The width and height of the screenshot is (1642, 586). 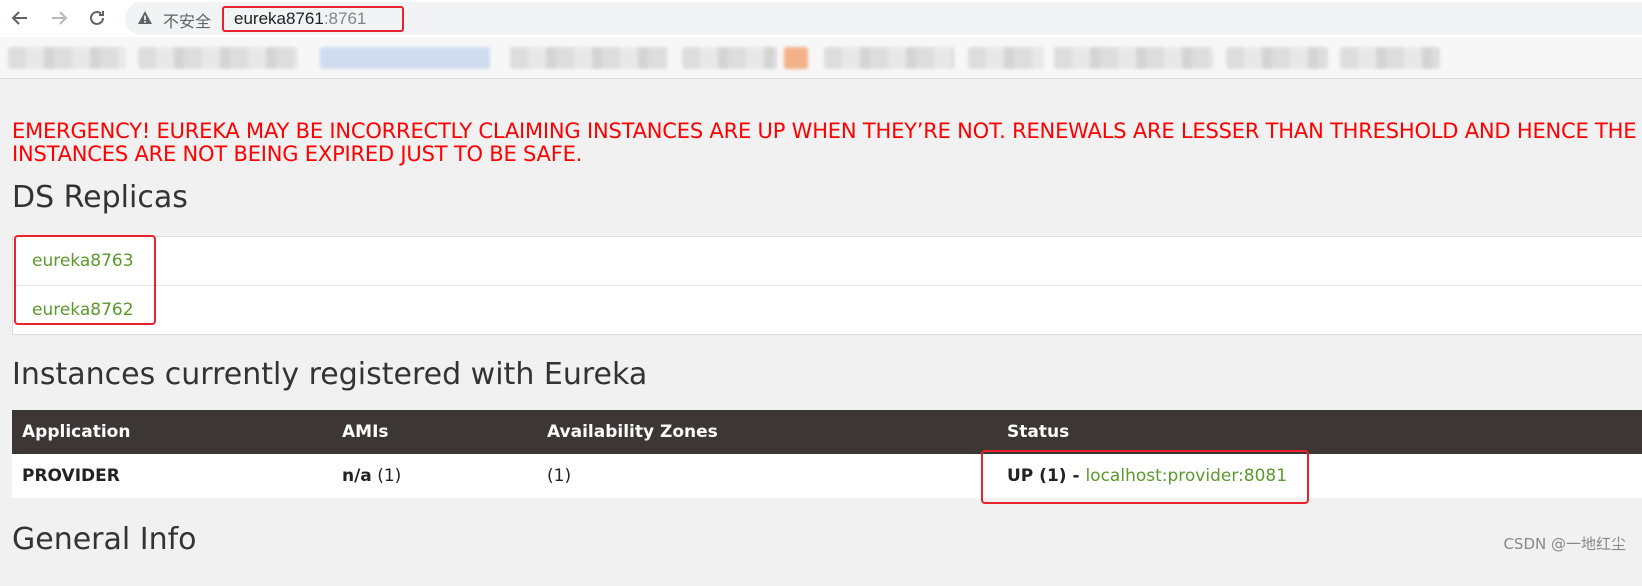 I want to click on url-port: :8761, so click(x=345, y=18).